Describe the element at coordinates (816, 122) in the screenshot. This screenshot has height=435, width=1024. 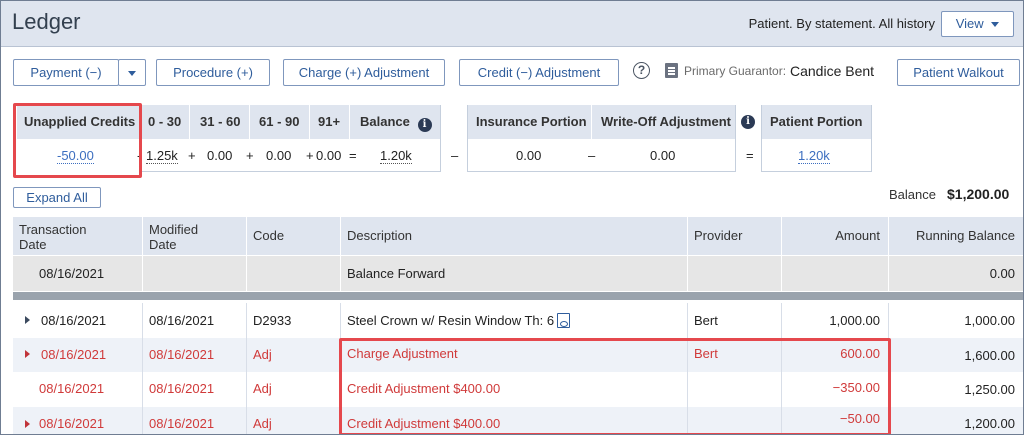
I see `patient-portion-header: Patient Portion` at that location.